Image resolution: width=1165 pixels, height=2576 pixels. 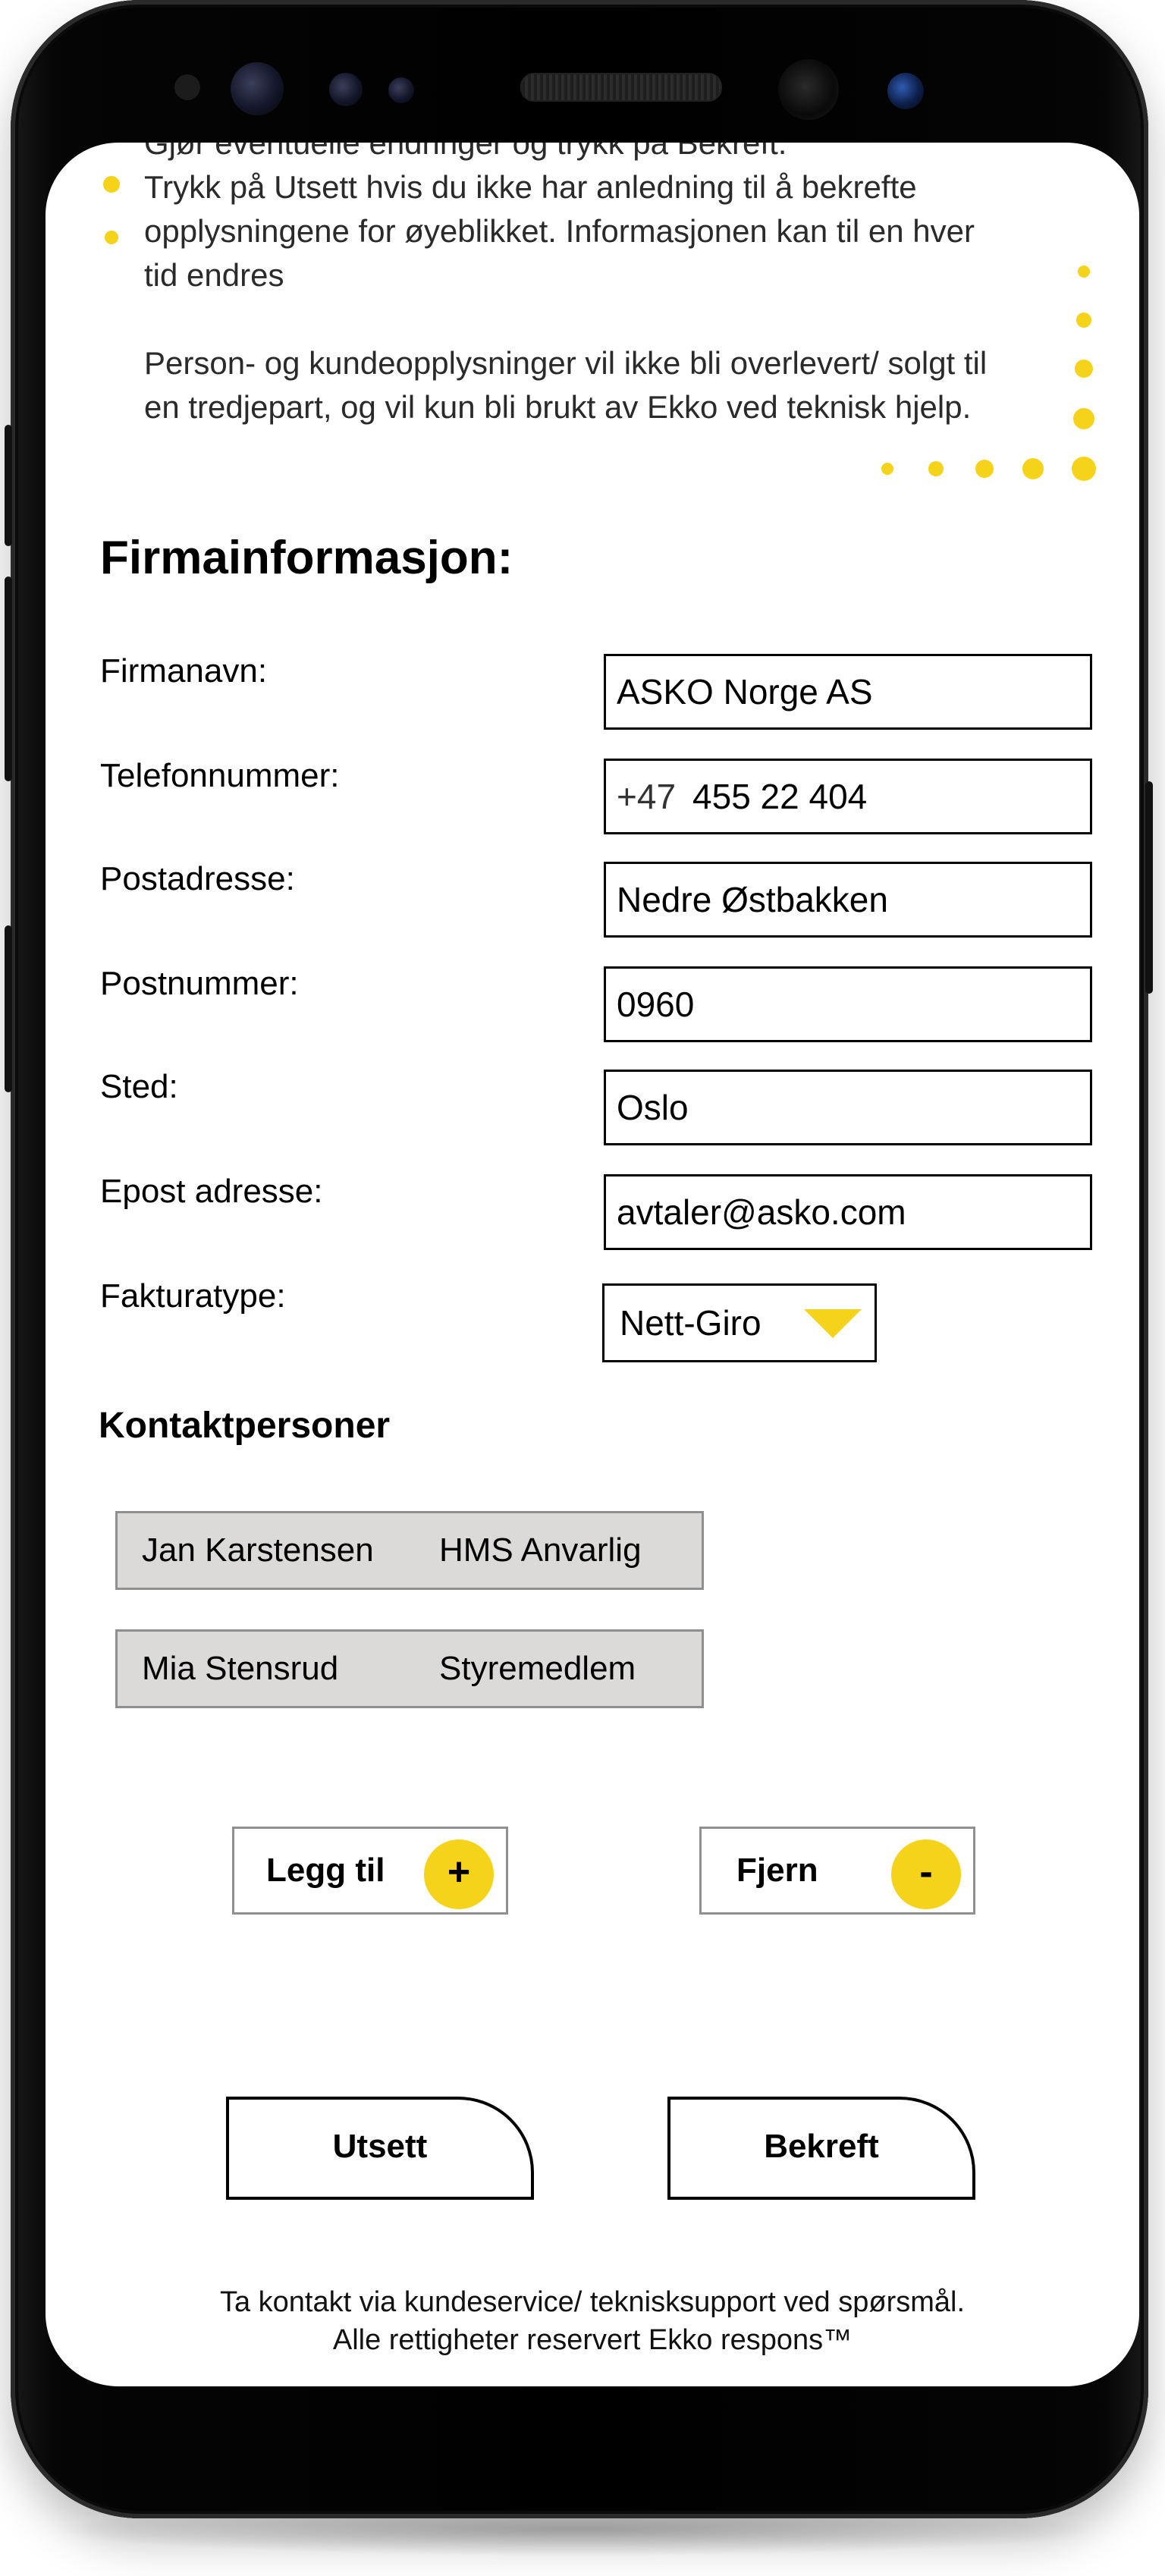 What do you see at coordinates (848, 1004) in the screenshot?
I see `postcode-input: 0960` at bounding box center [848, 1004].